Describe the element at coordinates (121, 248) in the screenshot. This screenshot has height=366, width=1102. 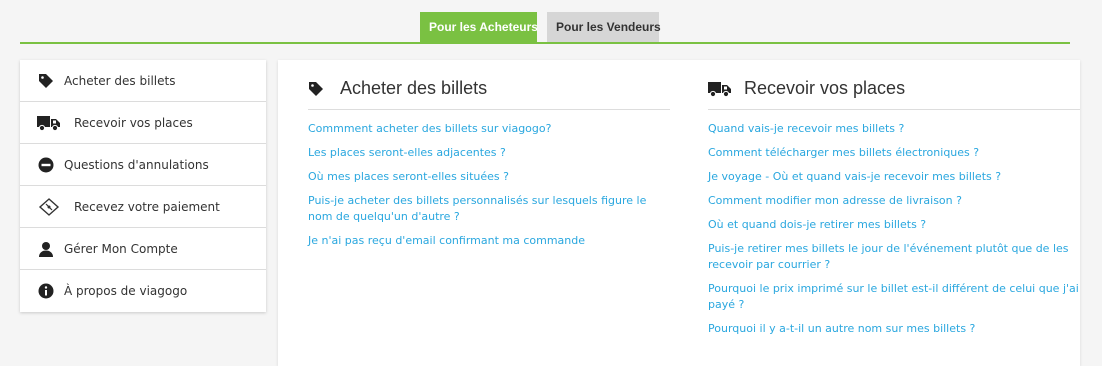
I see `sidebar-item-label: Gérer Mon Compte` at that location.